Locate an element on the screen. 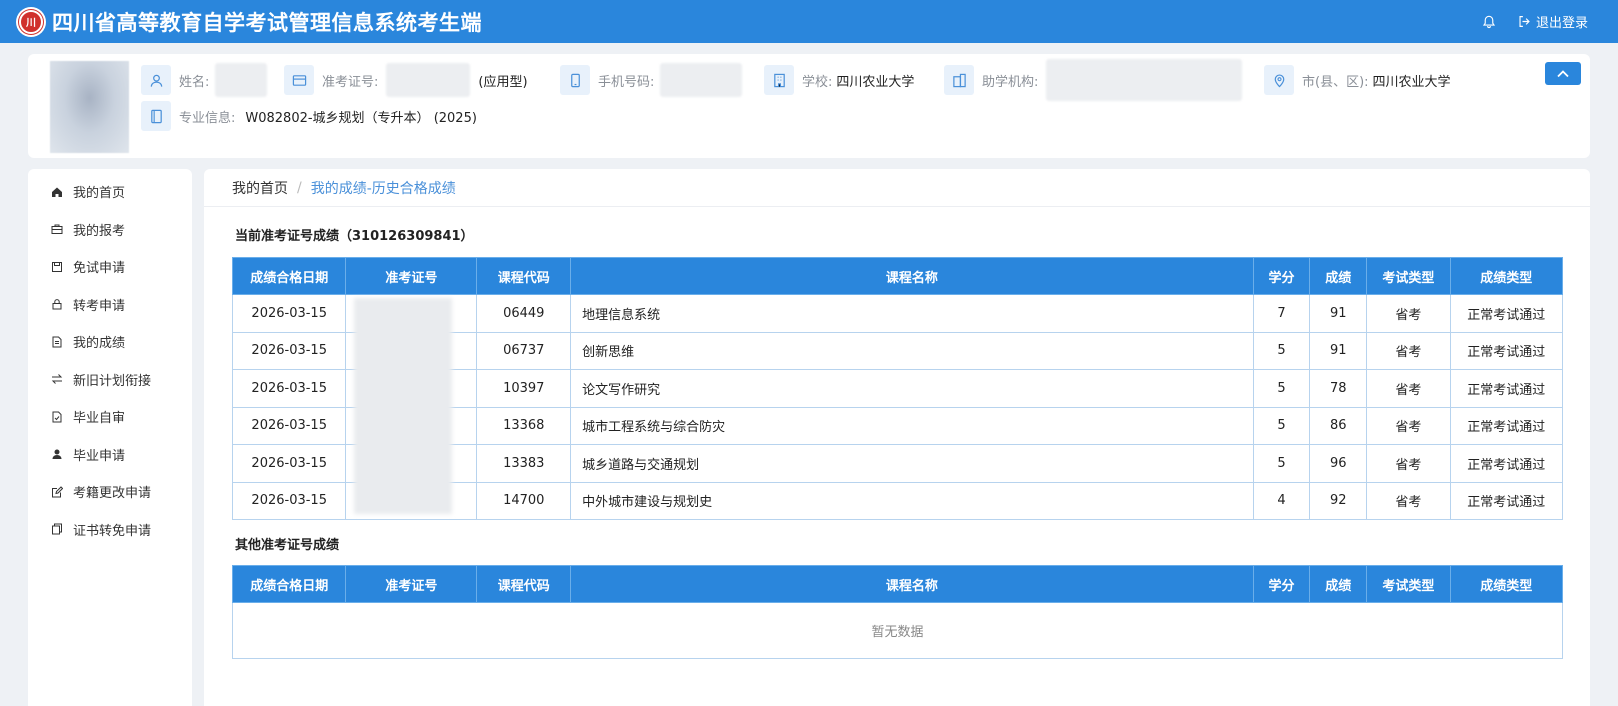 The height and width of the screenshot is (706, 1618). name-field: 姓名: is located at coordinates (204, 80).